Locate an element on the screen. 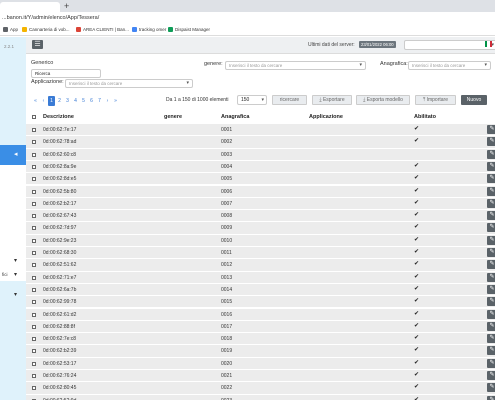 The width and height of the screenshot is (495, 400). genere-select: Inserisci il testo da cercare ▾ is located at coordinates (295, 65).